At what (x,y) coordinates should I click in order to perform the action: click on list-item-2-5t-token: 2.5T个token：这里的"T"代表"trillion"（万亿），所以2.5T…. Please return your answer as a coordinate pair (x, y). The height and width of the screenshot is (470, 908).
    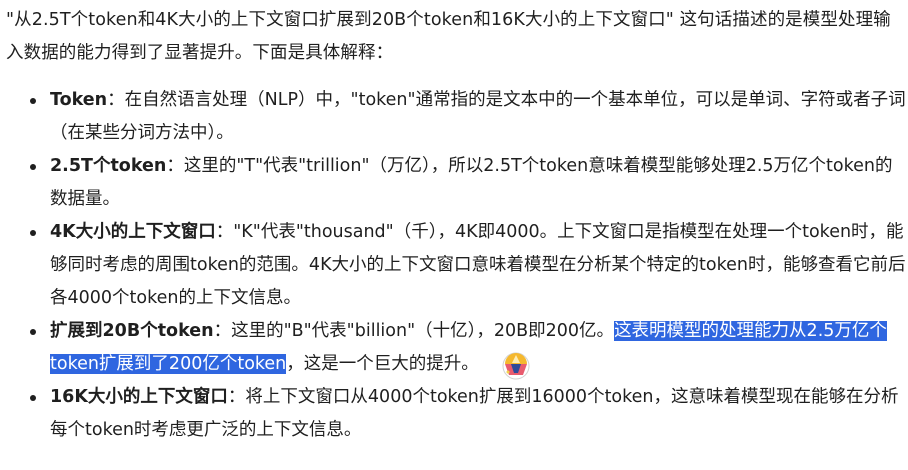
    Looking at the image, I should click on (456, 183).